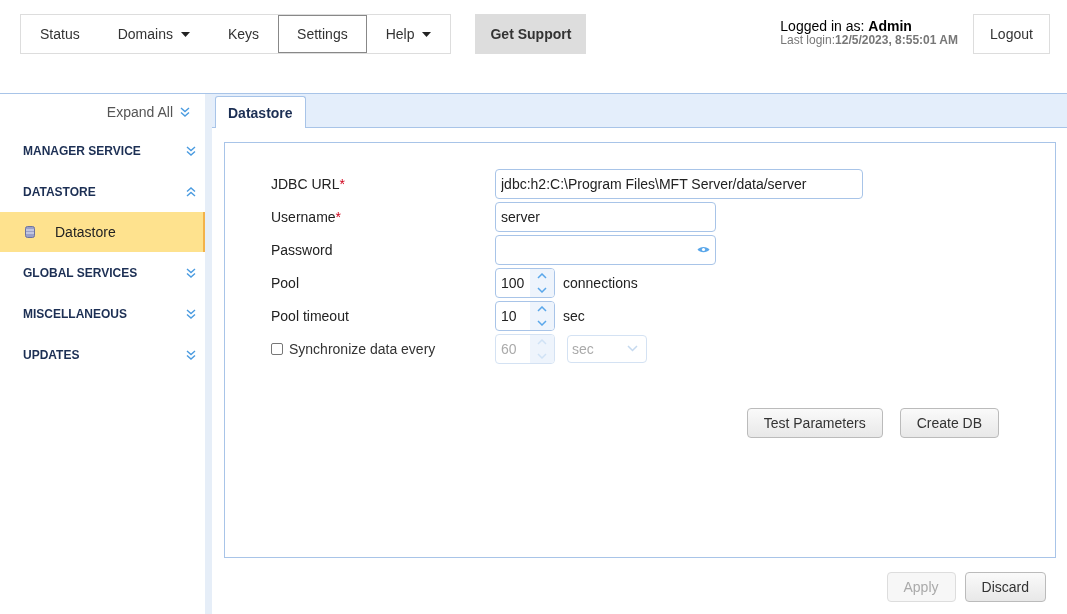 The height and width of the screenshot is (614, 1067). What do you see at coordinates (191, 191) in the screenshot?
I see `collapse-icon` at bounding box center [191, 191].